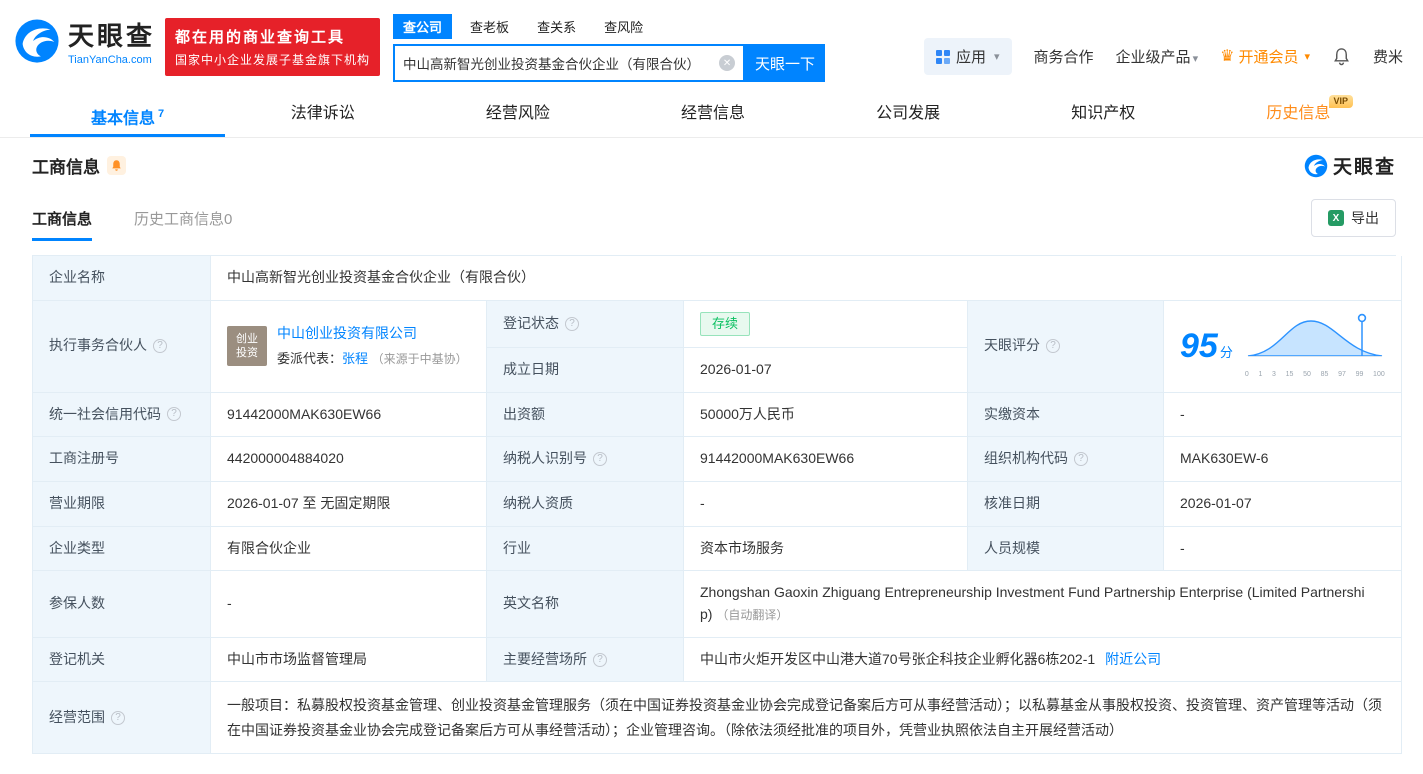 The height and width of the screenshot is (774, 1423). Describe the element at coordinates (585, 459) in the screenshot. I see `taxpayer-id-label: 纳税人识别号` at that location.